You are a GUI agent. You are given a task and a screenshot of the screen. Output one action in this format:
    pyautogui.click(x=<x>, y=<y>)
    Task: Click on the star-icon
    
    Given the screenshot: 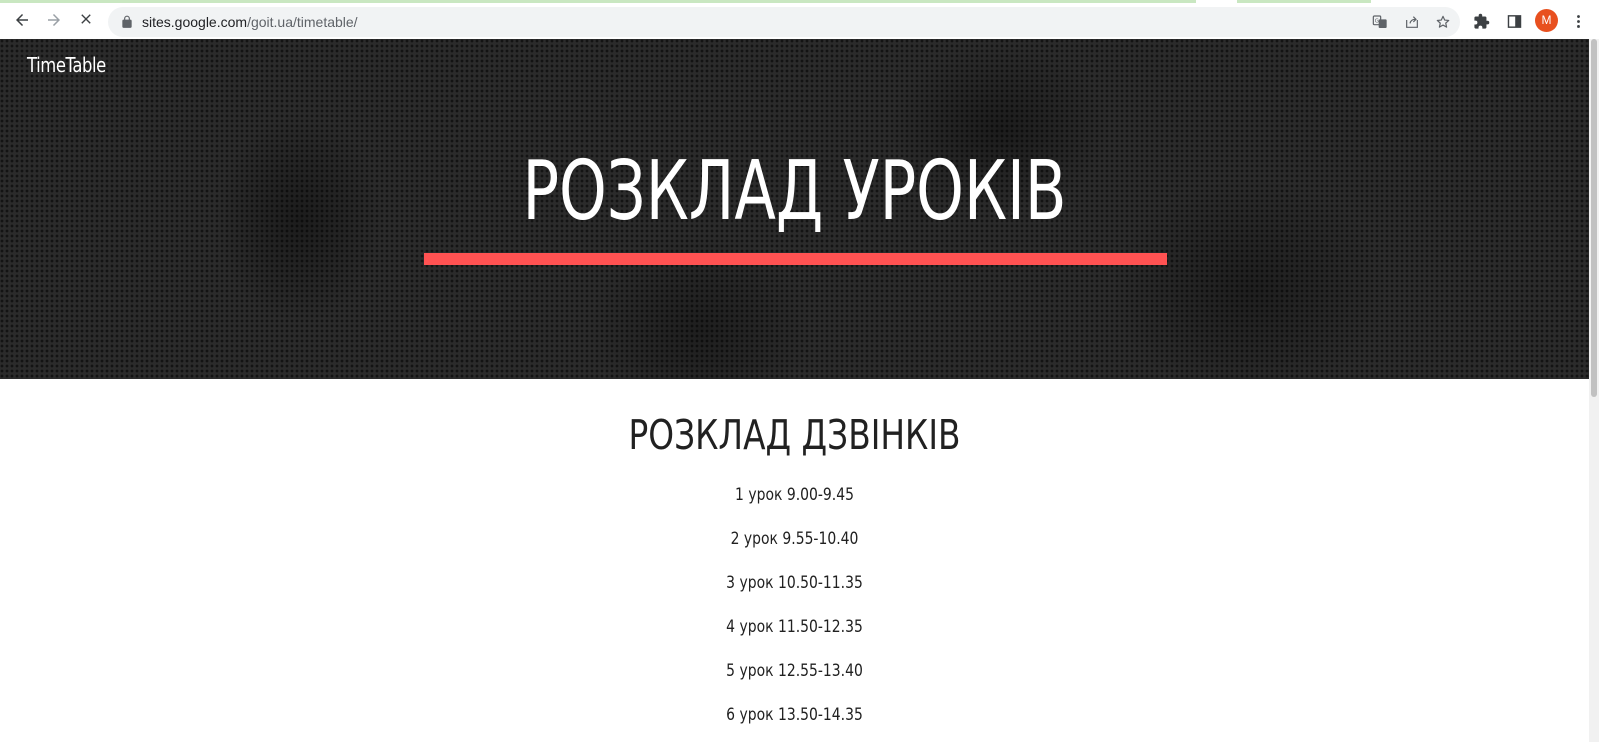 What is the action you would take?
    pyautogui.click(x=1443, y=21)
    